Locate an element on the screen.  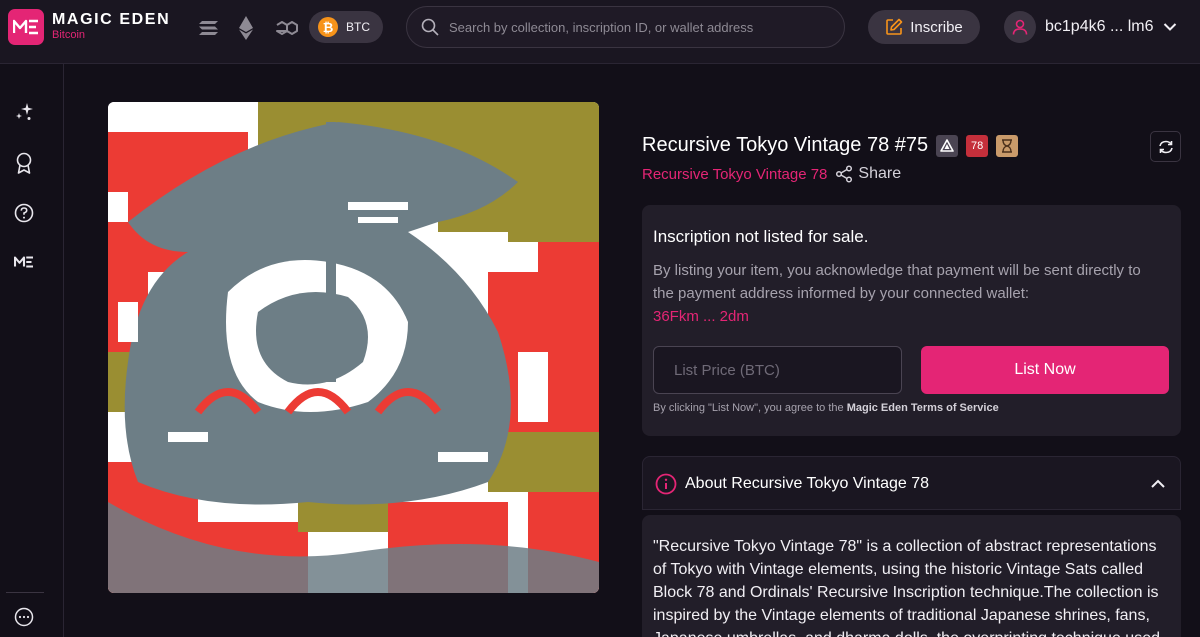
hourglass-icon is located at coordinates (1007, 145).